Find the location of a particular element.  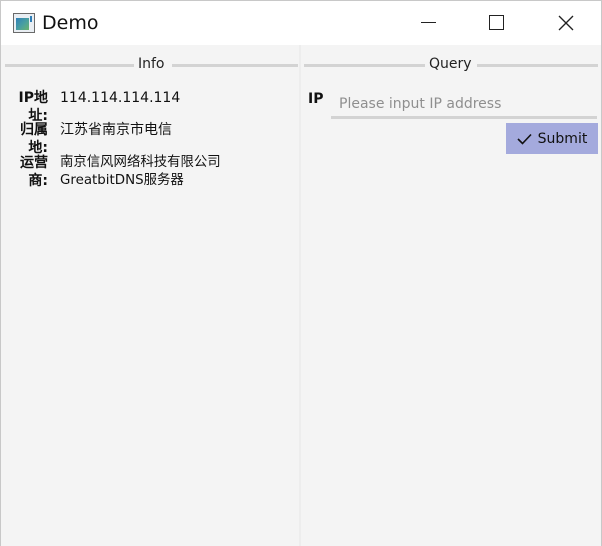

query-legend-line-left is located at coordinates (364, 65).